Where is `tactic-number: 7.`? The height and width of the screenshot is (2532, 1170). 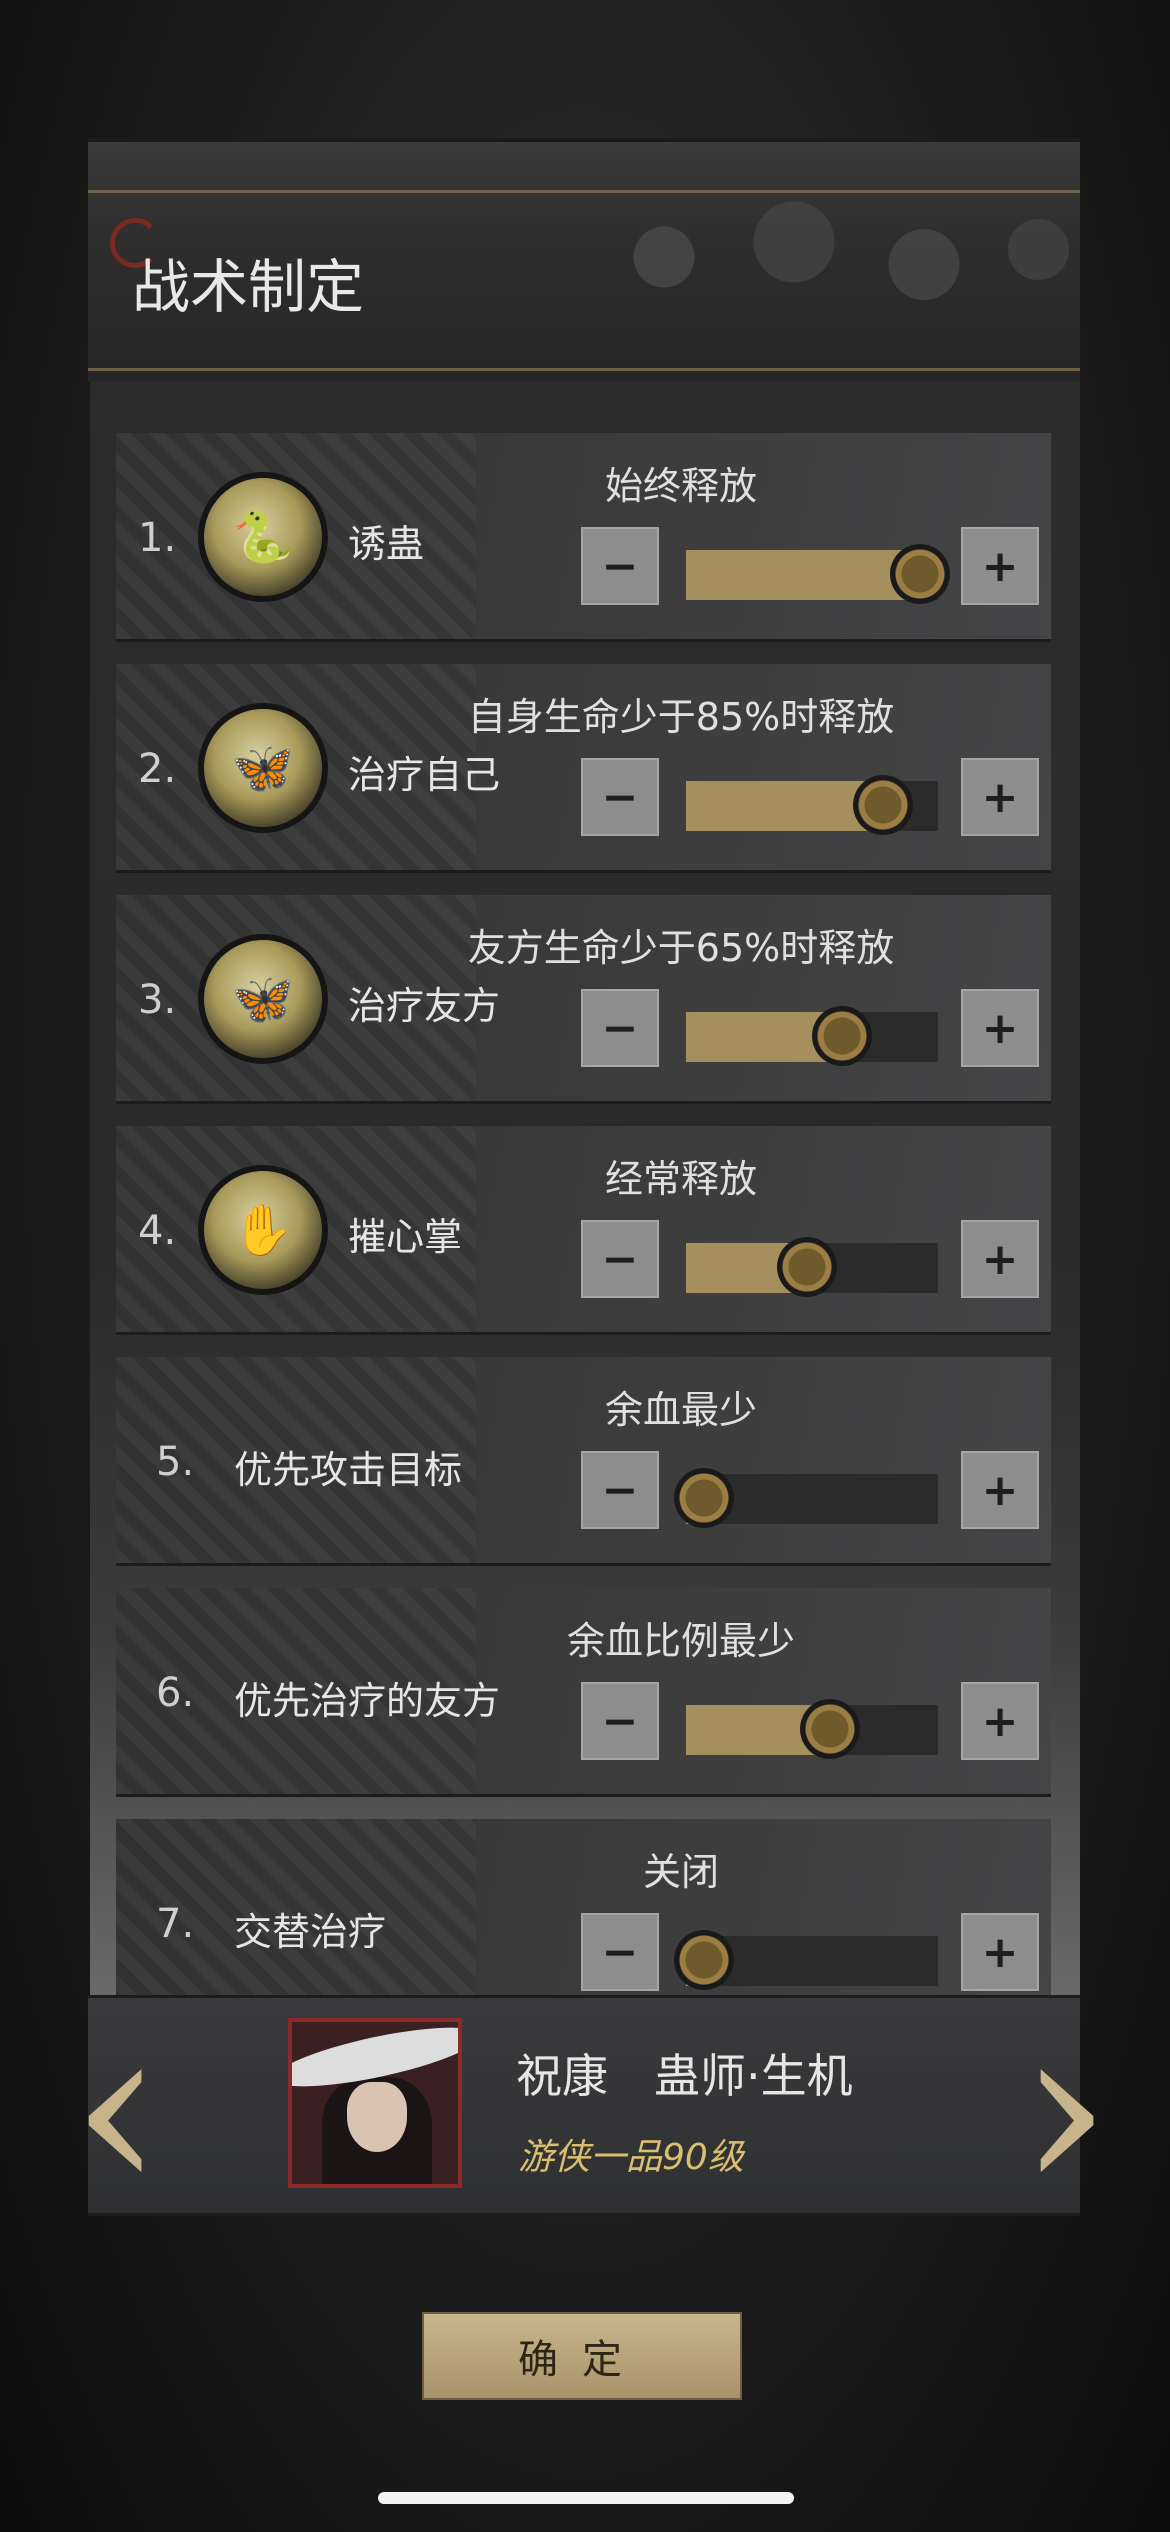
tactic-number: 7. is located at coordinates (175, 1924).